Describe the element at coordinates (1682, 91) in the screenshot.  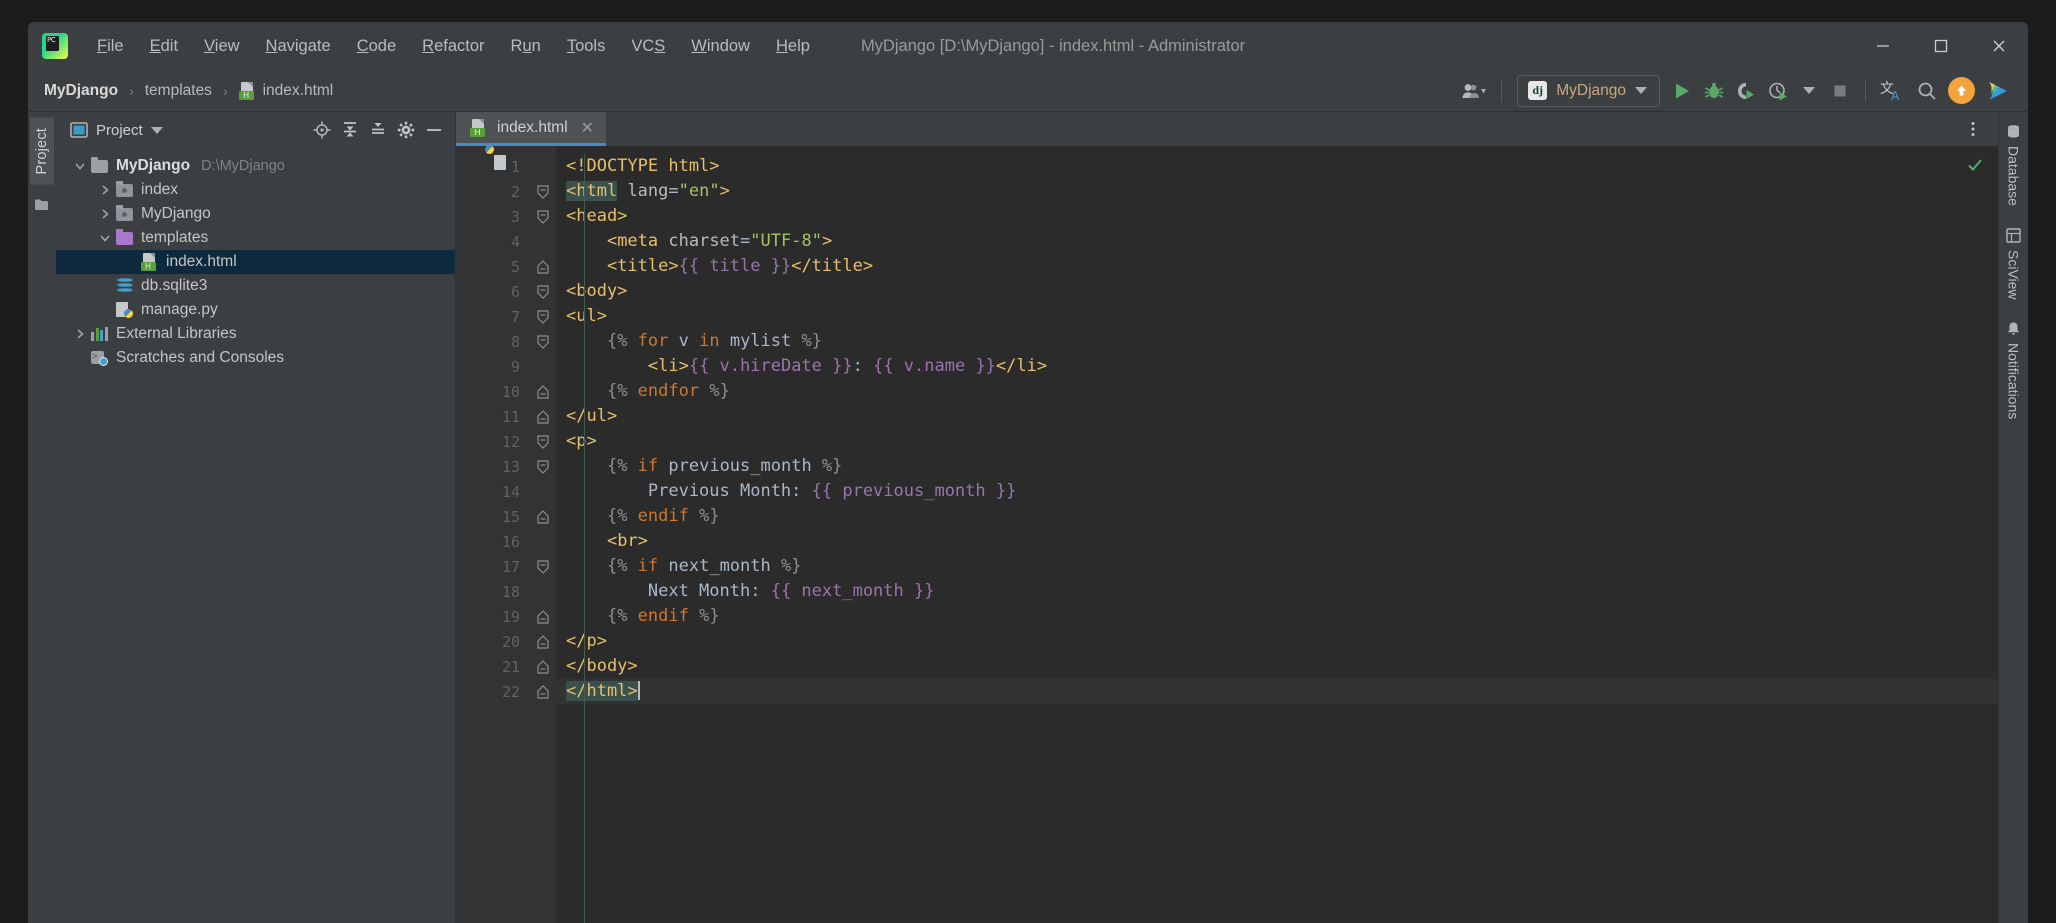
I see `run-button` at that location.